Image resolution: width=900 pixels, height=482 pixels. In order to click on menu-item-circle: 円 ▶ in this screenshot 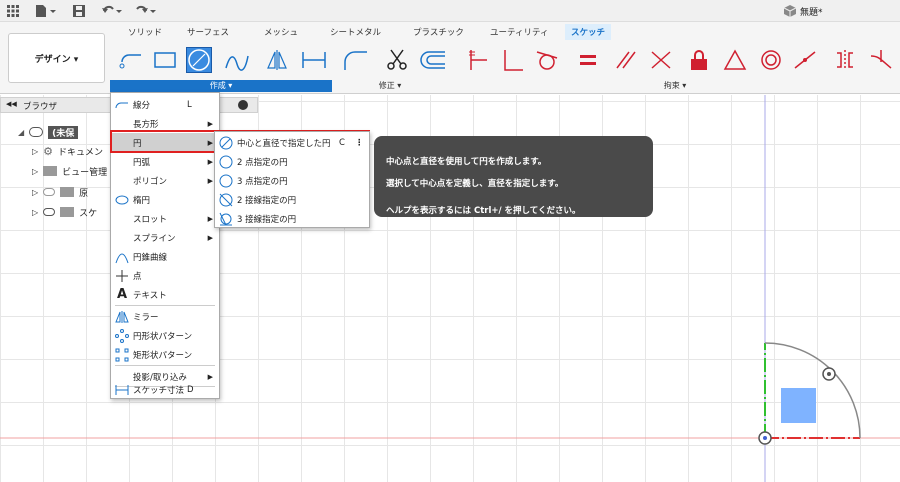, I will do `click(165, 142)`.